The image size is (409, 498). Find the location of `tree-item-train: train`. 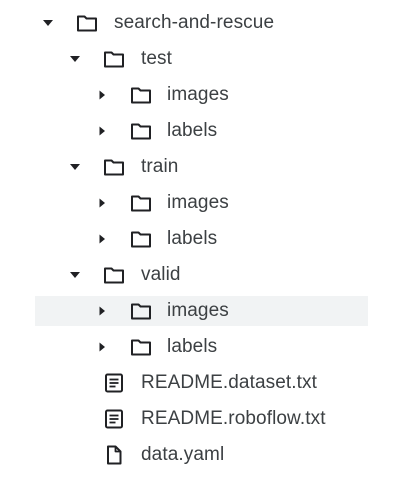

tree-item-train: train is located at coordinates (204, 167).